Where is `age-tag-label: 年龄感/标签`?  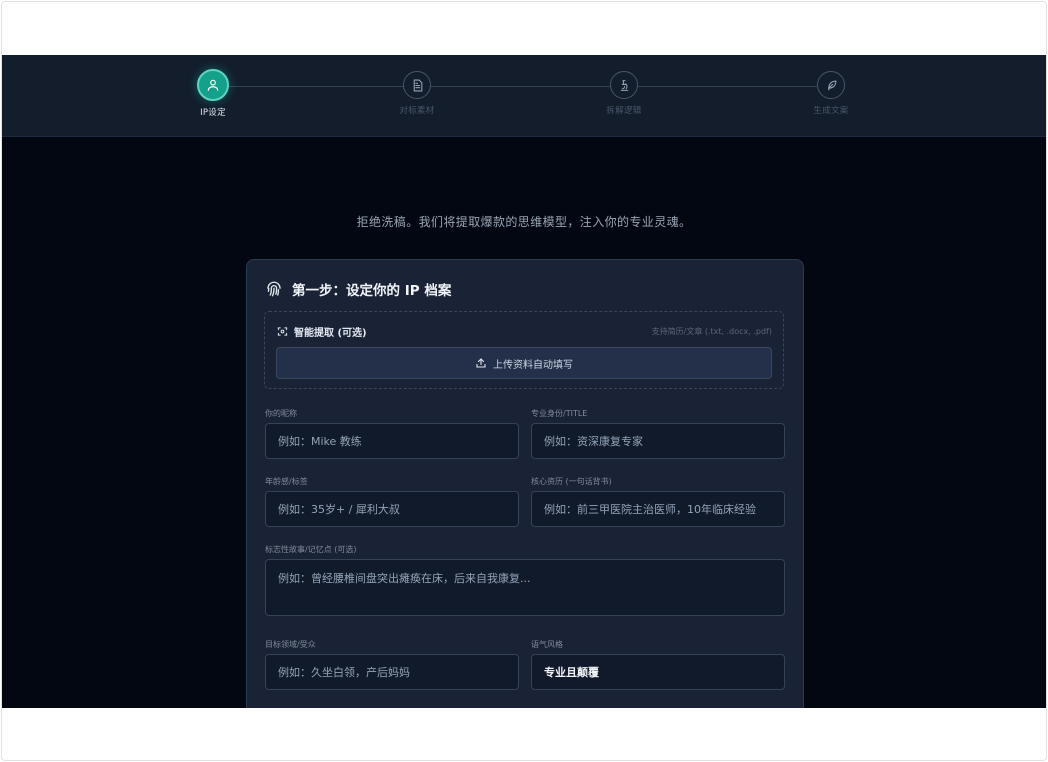 age-tag-label: 年龄感/标签 is located at coordinates (286, 481).